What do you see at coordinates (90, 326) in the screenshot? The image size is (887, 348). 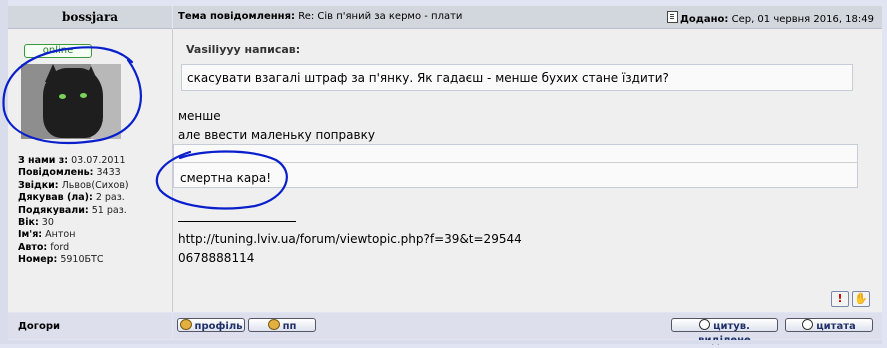 I see `footer-left: Догори` at bounding box center [90, 326].